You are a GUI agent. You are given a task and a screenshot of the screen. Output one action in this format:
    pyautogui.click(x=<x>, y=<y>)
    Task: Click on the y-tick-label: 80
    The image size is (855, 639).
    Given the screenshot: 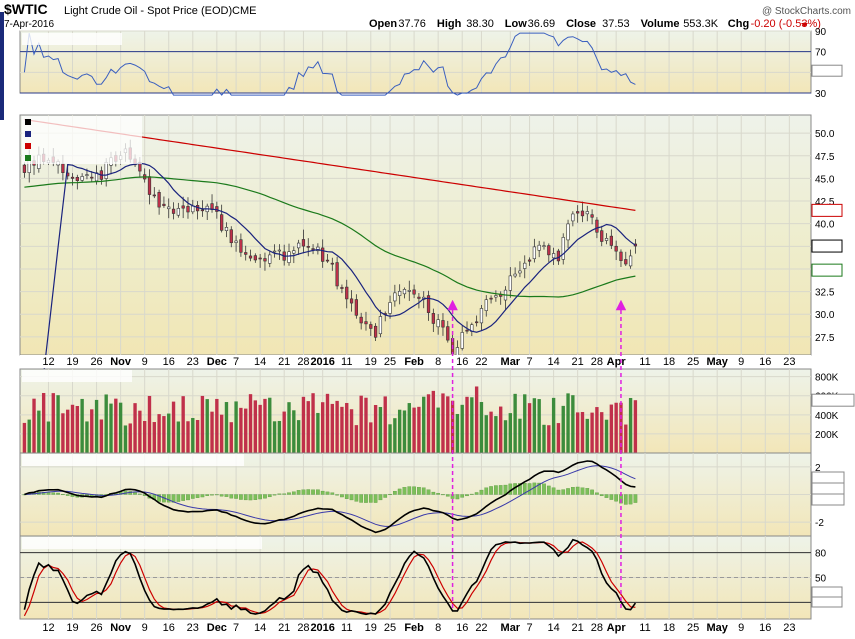 What is the action you would take?
    pyautogui.click(x=821, y=554)
    